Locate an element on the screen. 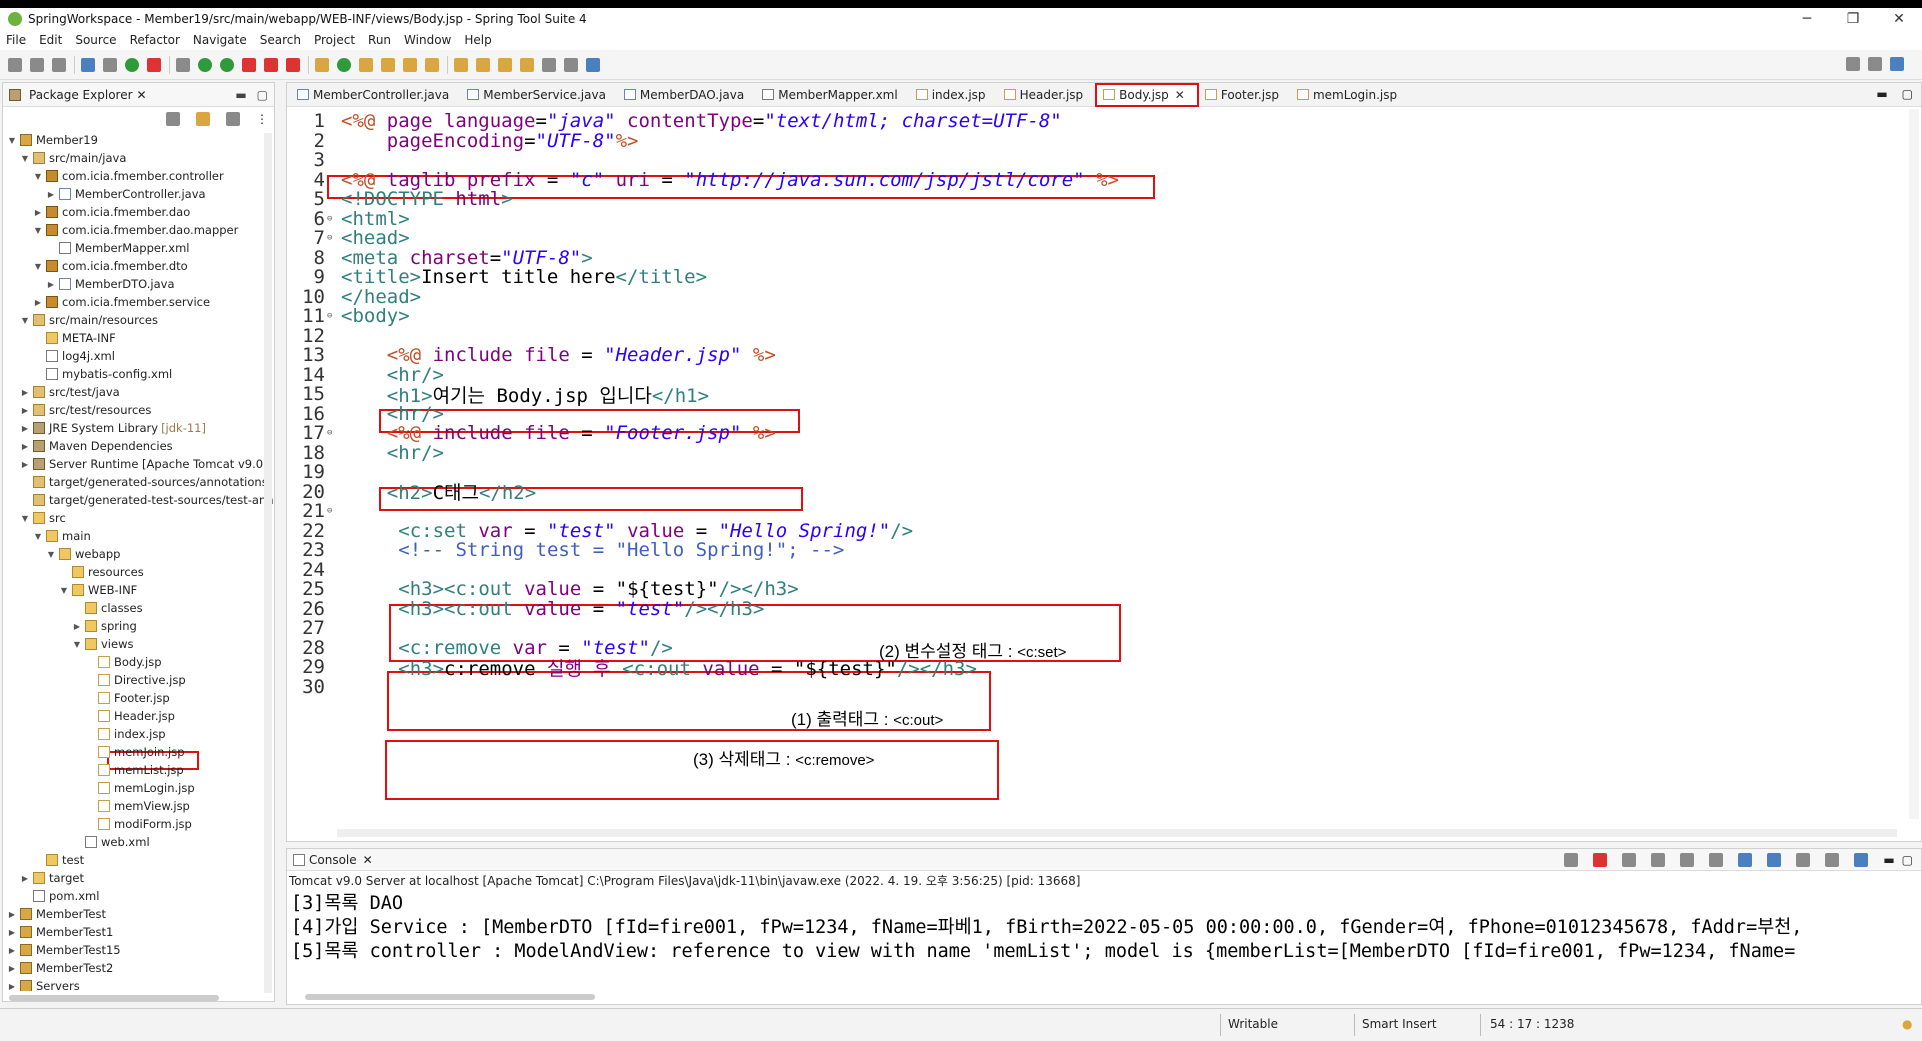  tree-node: ▶ Server Runtime [Apache Tomcat v9.0] is located at coordinates (144, 464).